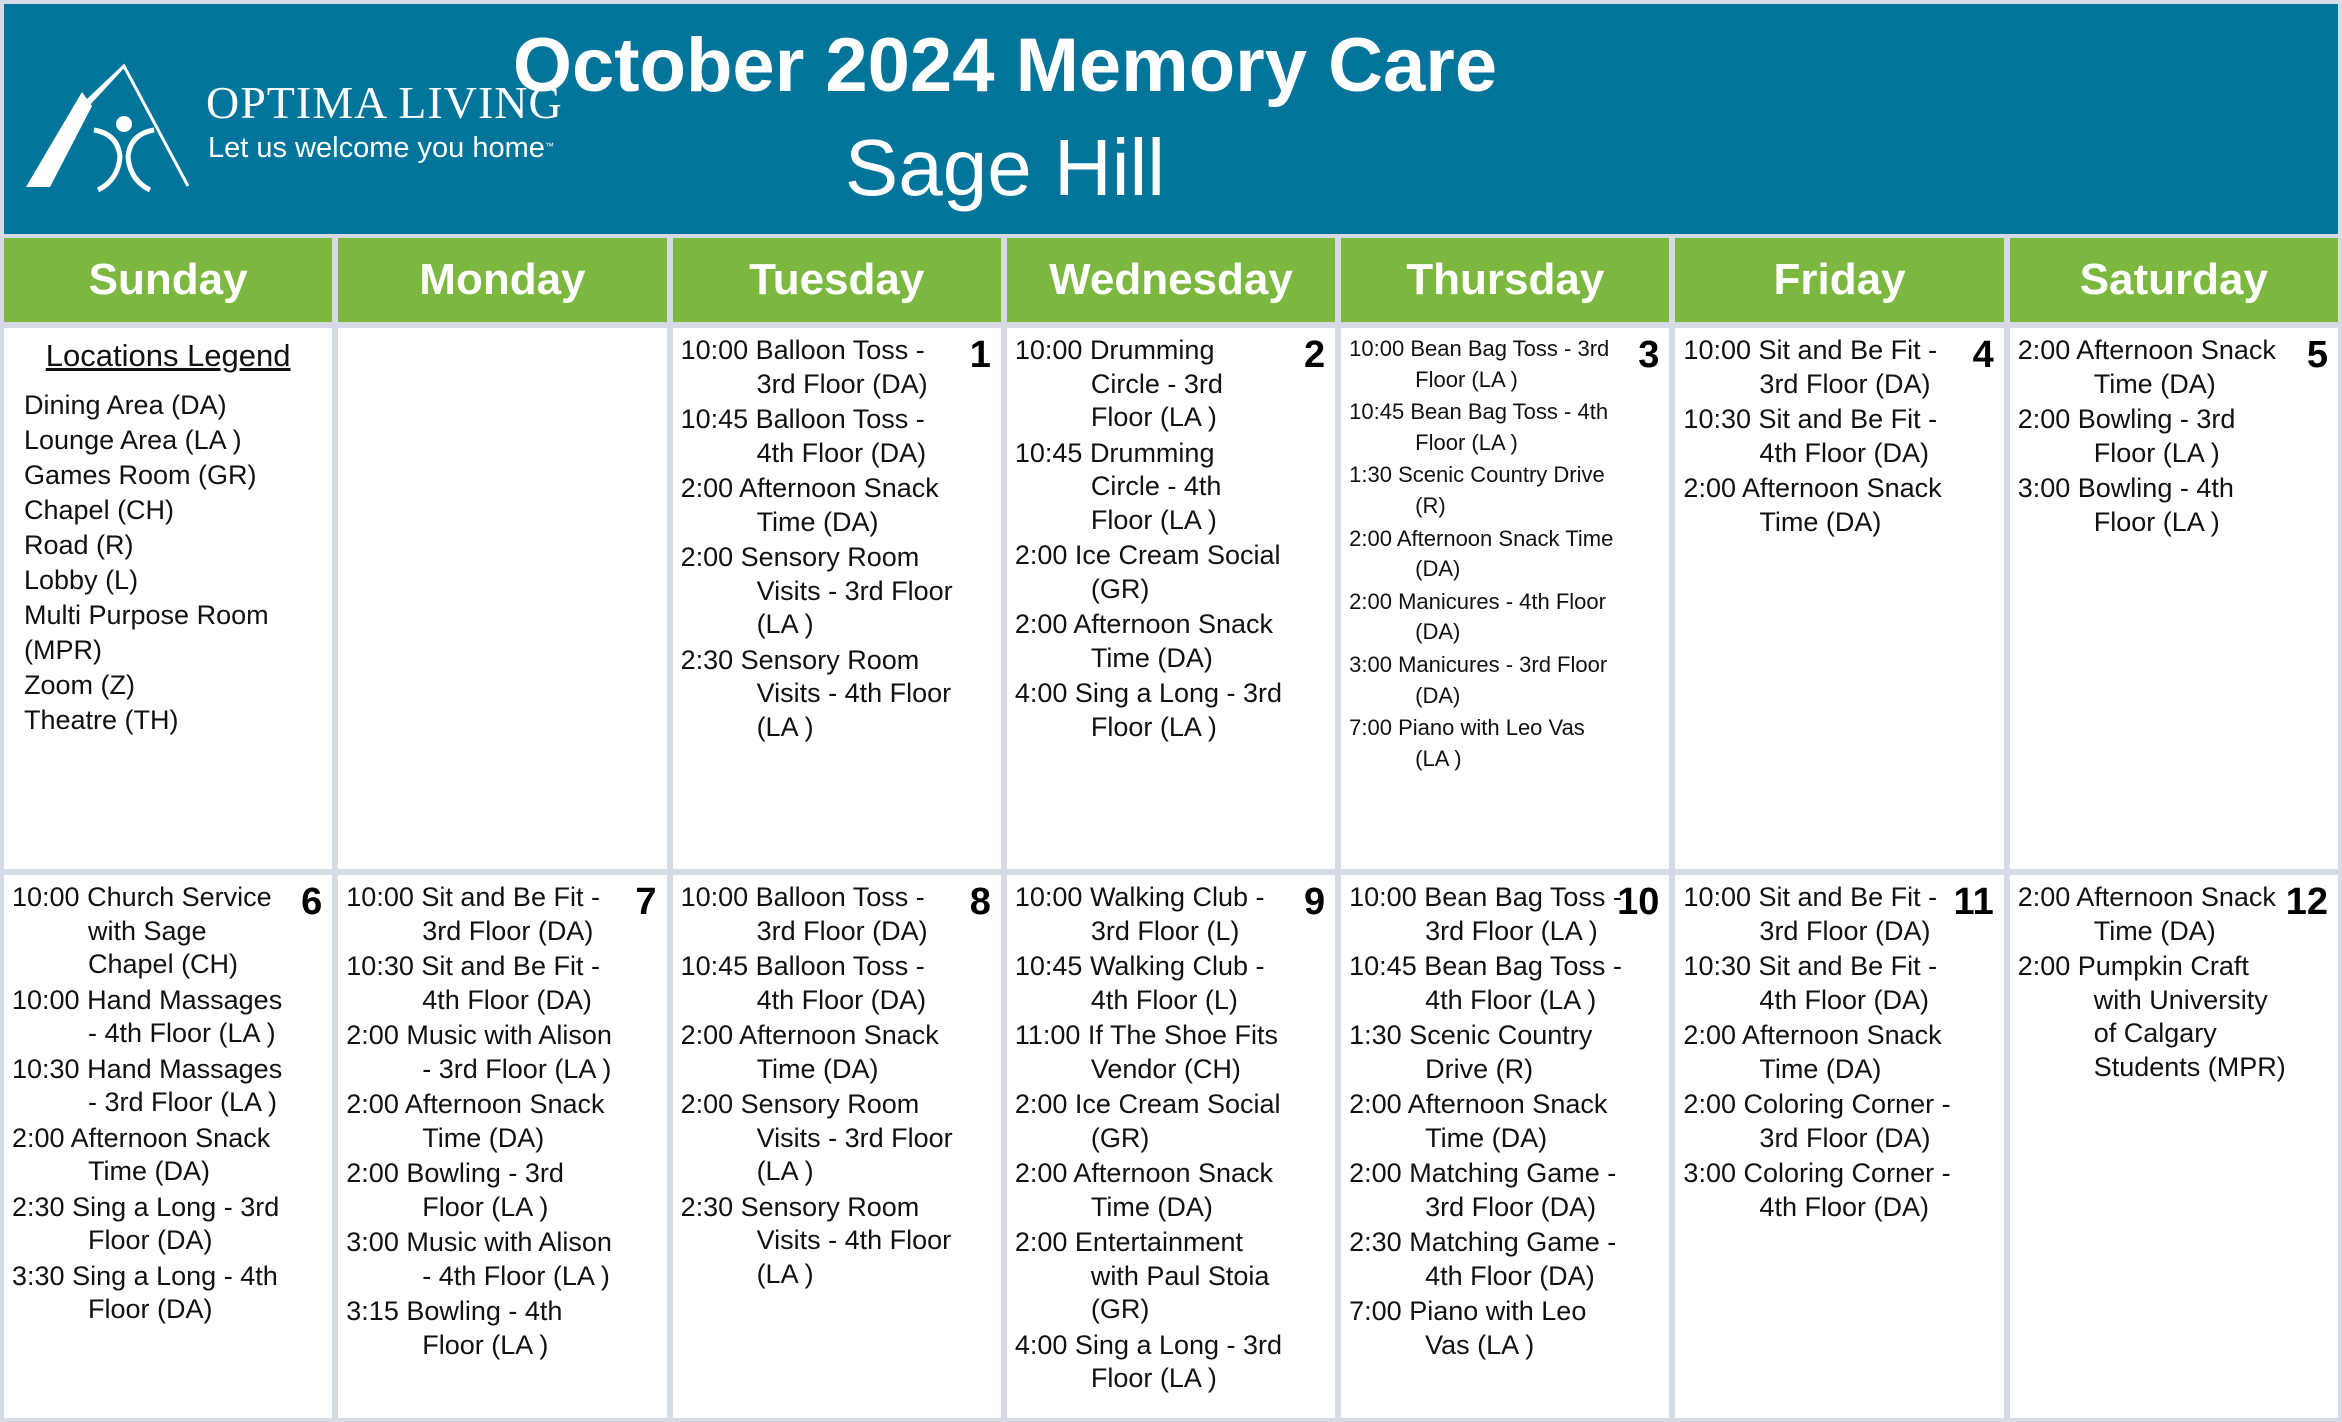 The width and height of the screenshot is (2342, 1422). I want to click on event-title: Drumming Circle - 3rd Floor (LA ), so click(1156, 383).